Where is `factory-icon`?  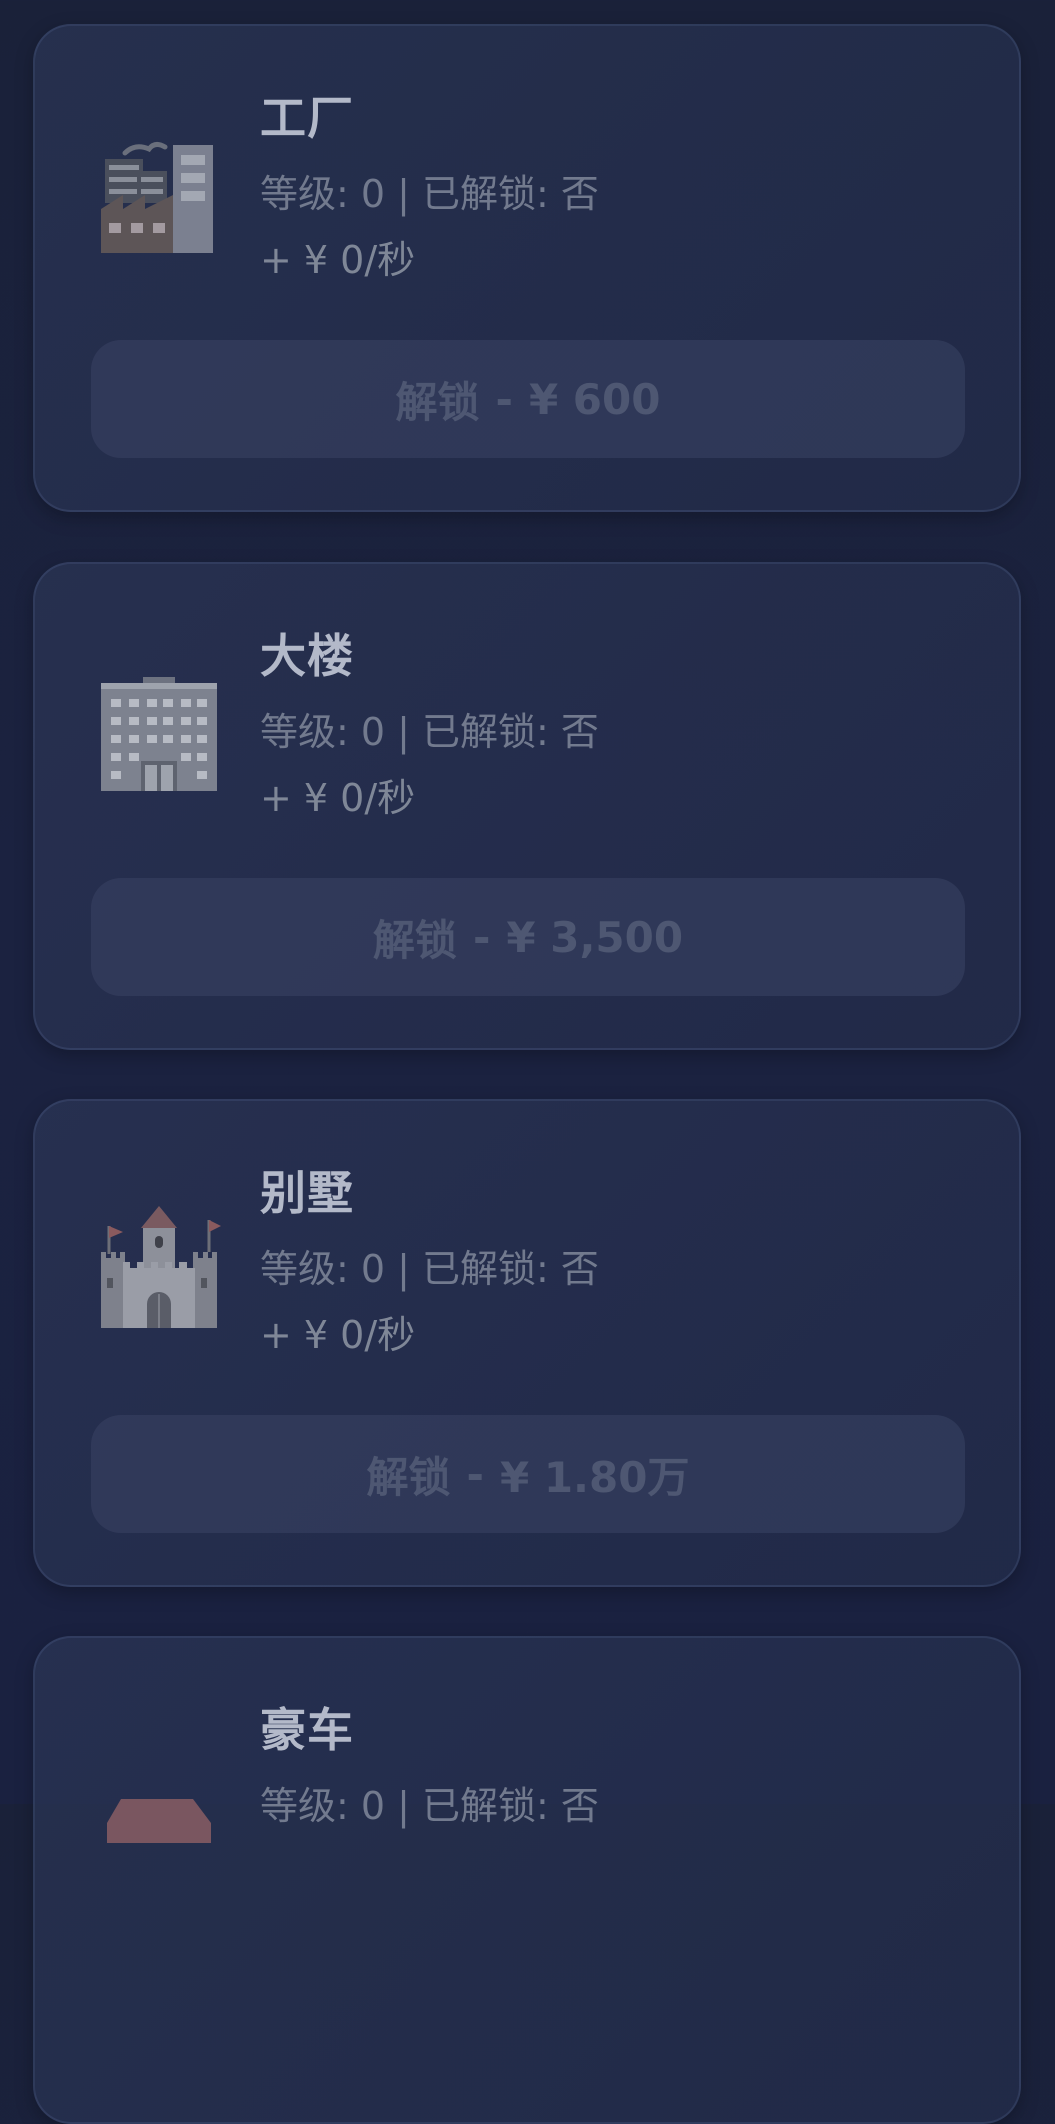
factory-icon is located at coordinates (159, 193).